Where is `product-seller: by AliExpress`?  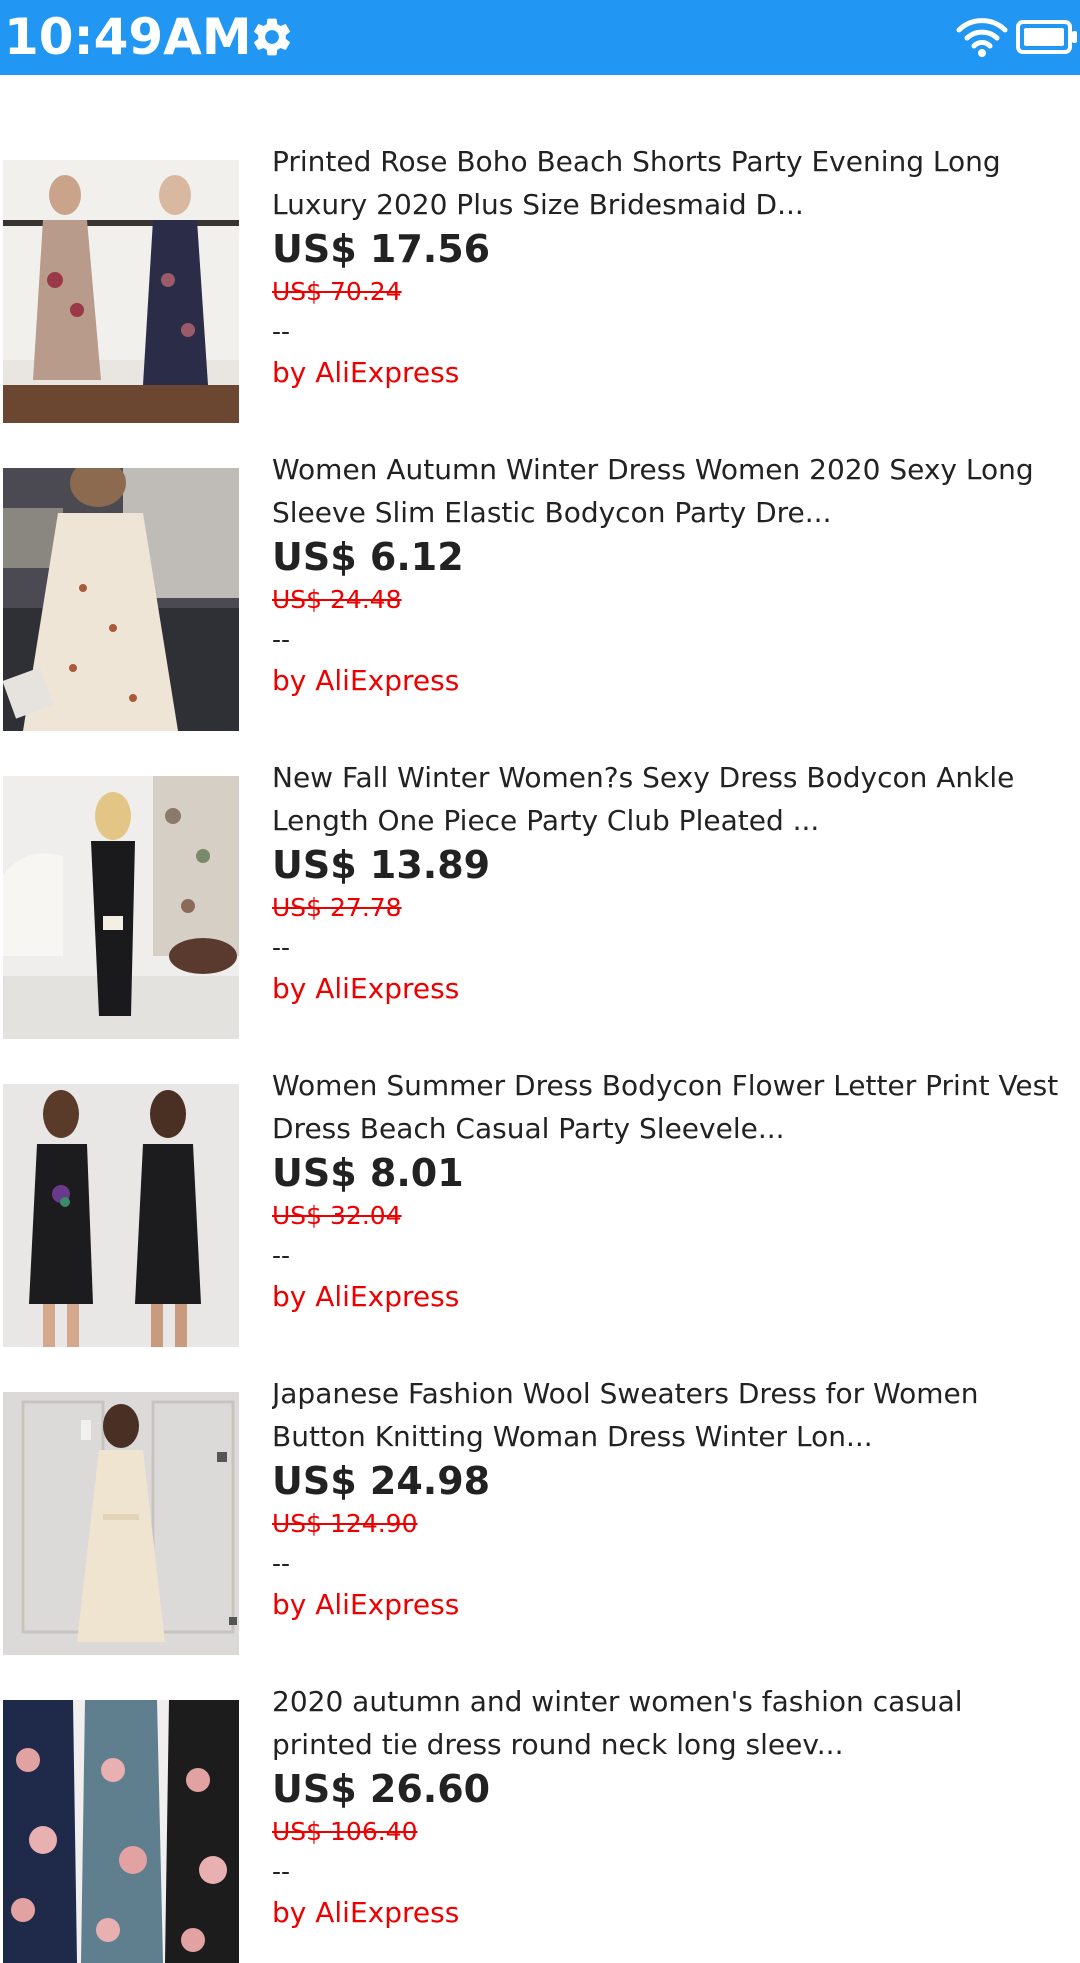 product-seller: by AliExpress is located at coordinates (672, 1913).